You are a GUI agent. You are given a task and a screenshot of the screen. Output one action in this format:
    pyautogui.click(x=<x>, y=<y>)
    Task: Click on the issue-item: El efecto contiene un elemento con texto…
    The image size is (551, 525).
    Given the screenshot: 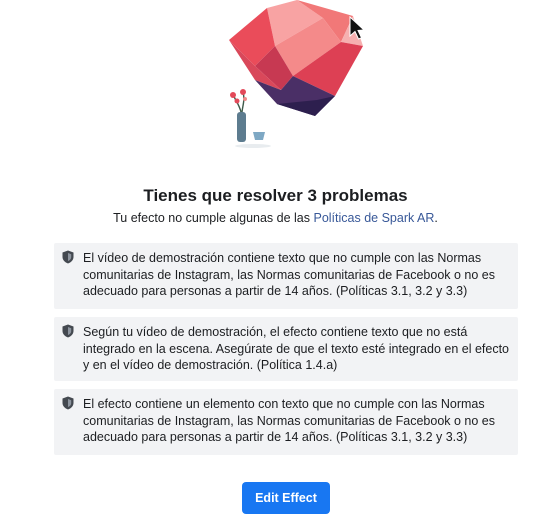 What is the action you would take?
    pyautogui.click(x=286, y=422)
    